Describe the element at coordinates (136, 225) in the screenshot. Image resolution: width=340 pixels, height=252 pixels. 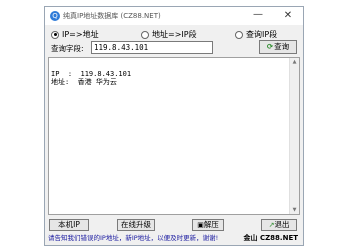
I see `online-update-button: 在线升级` at that location.